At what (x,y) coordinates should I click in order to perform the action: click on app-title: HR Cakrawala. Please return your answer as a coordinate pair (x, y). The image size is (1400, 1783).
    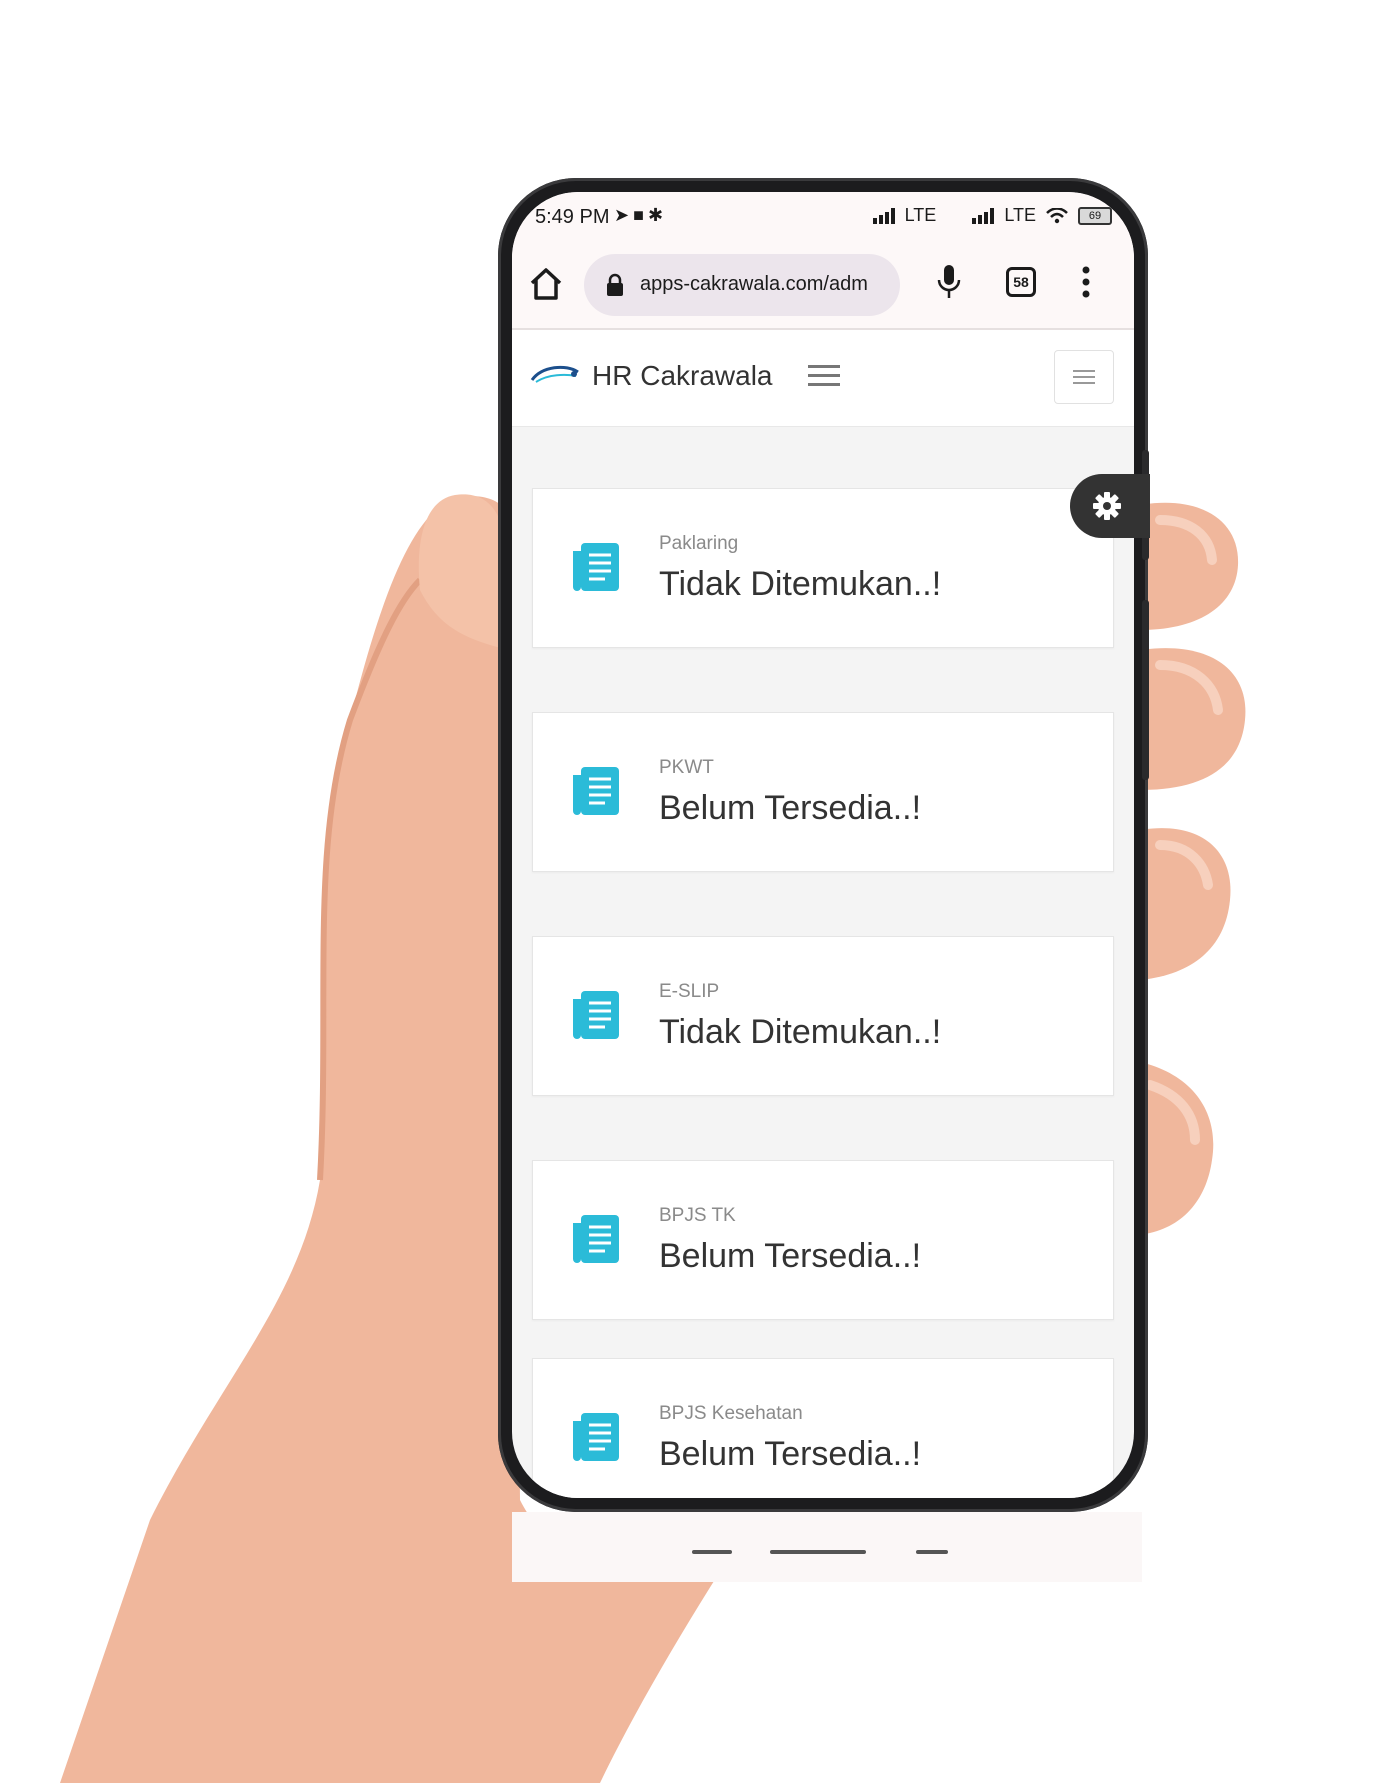
    Looking at the image, I should click on (682, 376).